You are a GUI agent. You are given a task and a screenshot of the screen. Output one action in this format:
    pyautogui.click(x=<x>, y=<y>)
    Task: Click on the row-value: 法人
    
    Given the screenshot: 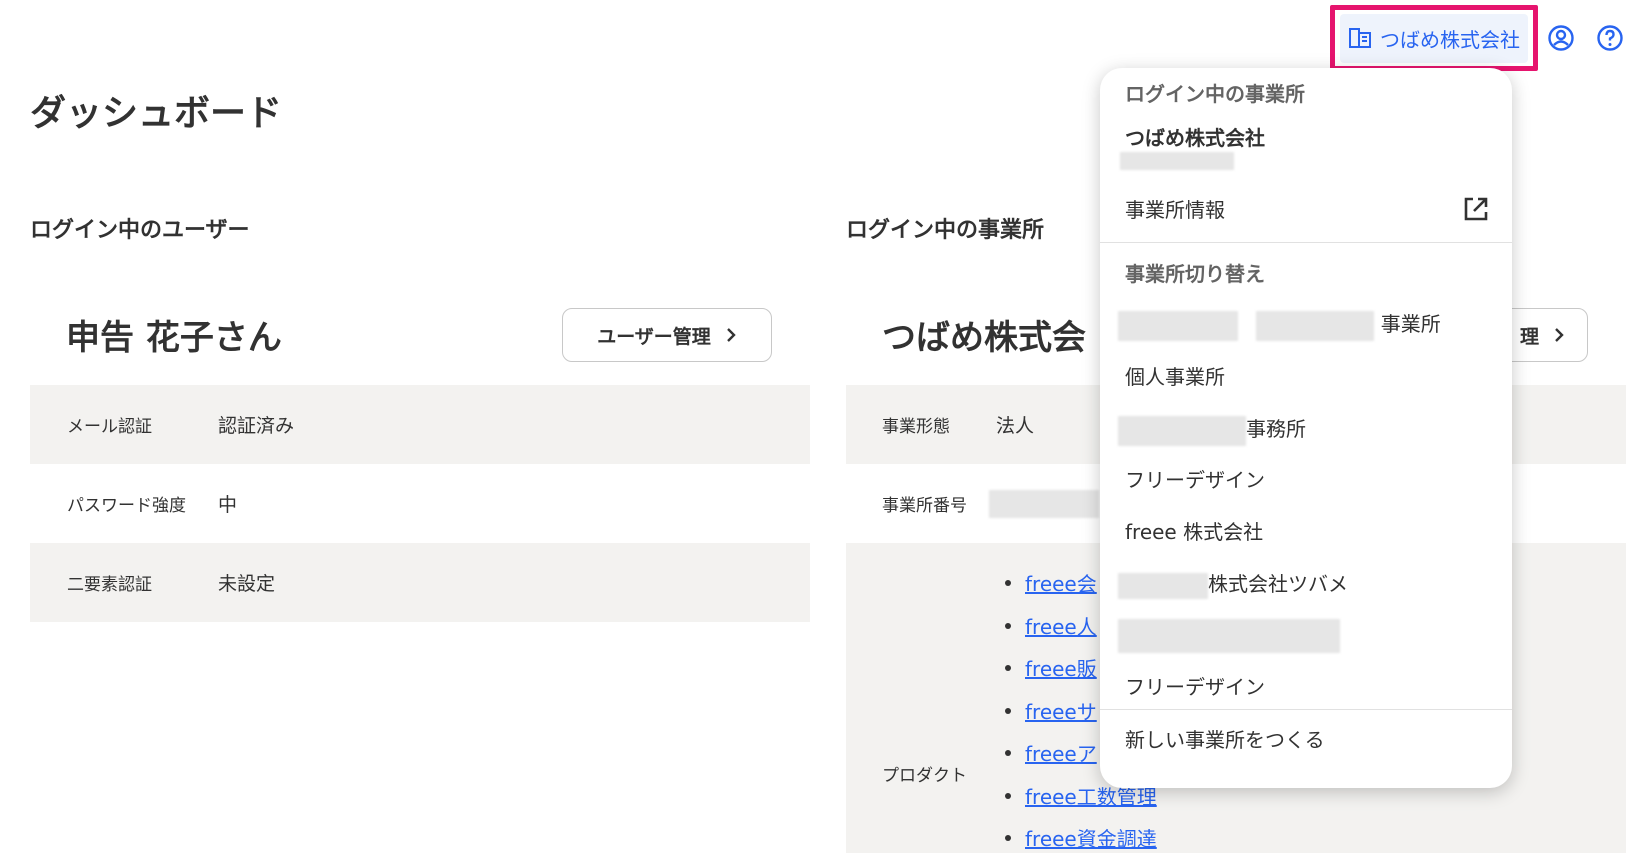 What is the action you would take?
    pyautogui.click(x=1015, y=426)
    